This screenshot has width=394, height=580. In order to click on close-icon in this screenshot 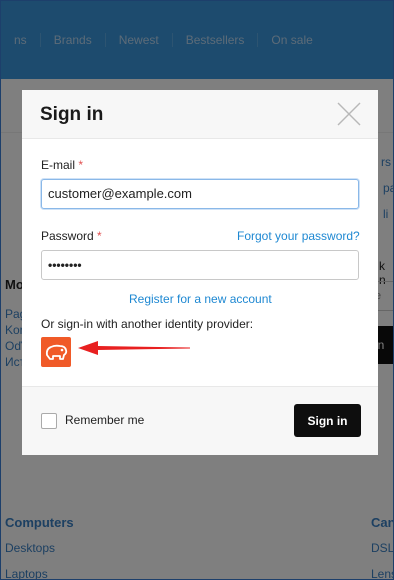, I will do `click(349, 114)`.